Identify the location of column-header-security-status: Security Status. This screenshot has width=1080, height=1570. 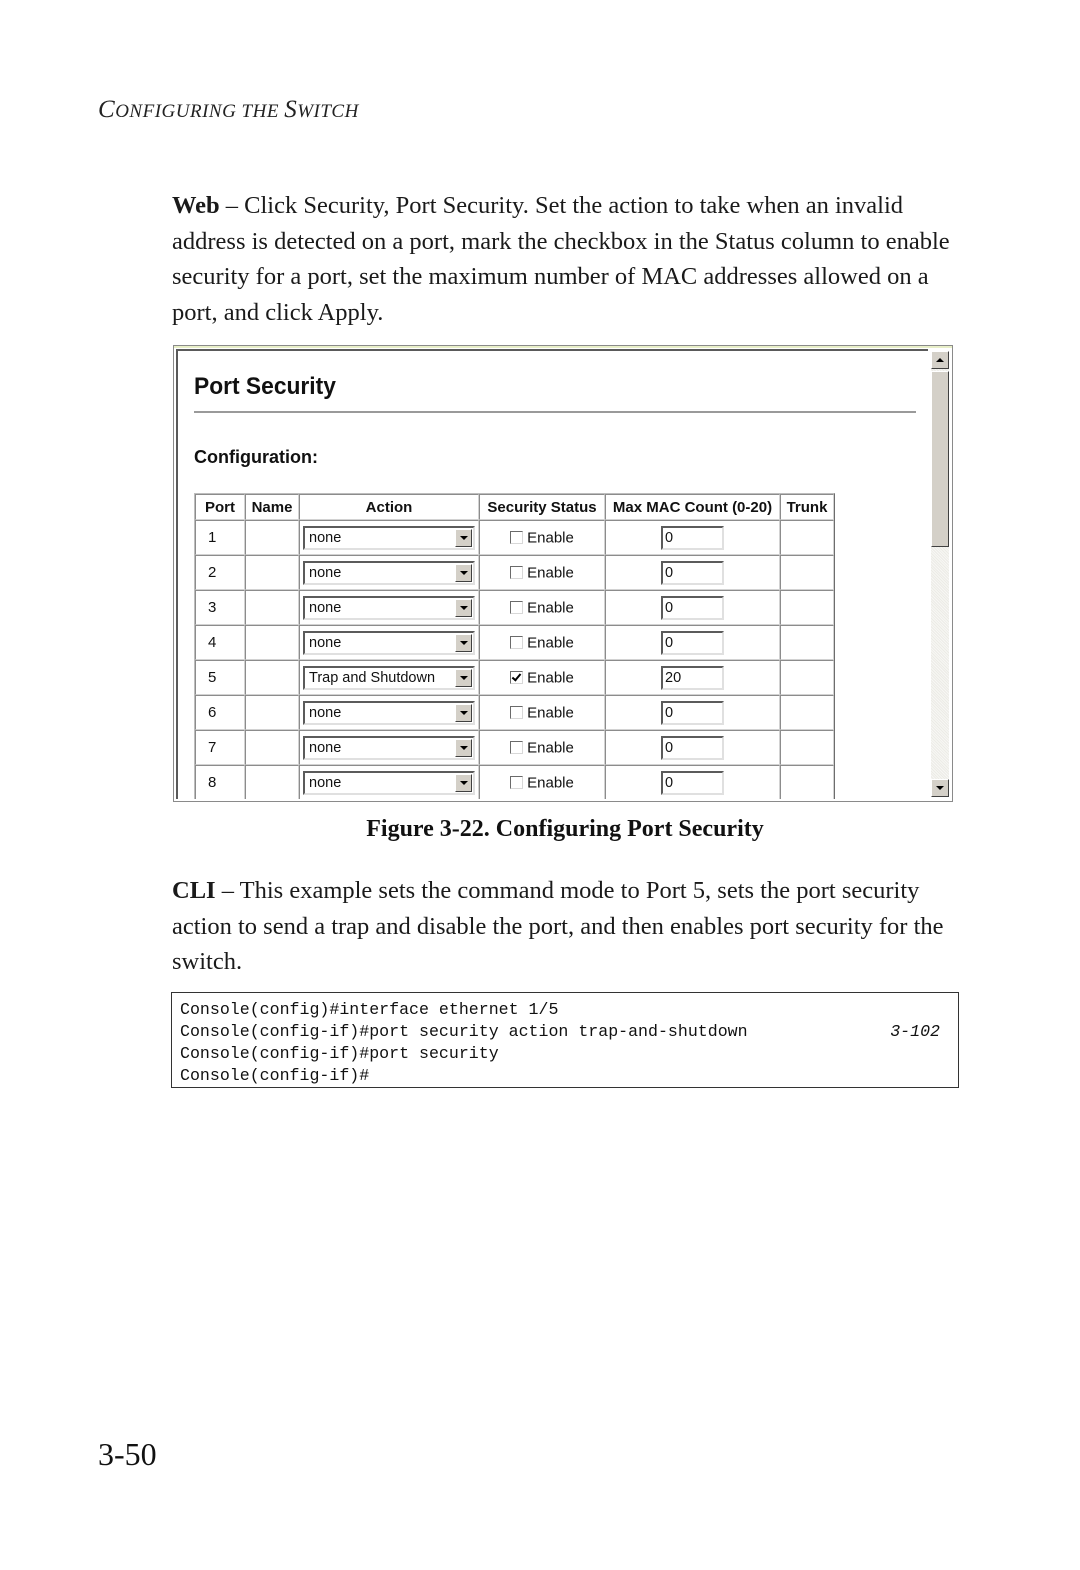
(542, 507).